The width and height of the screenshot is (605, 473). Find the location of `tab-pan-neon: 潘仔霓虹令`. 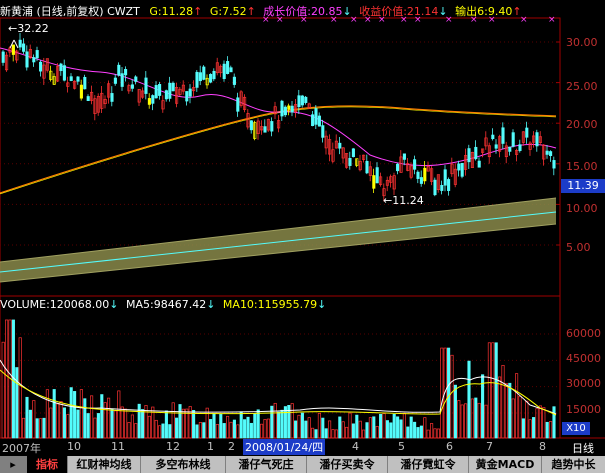

tab-pan-neon: 潘仔霓虹令 is located at coordinates (428, 464).